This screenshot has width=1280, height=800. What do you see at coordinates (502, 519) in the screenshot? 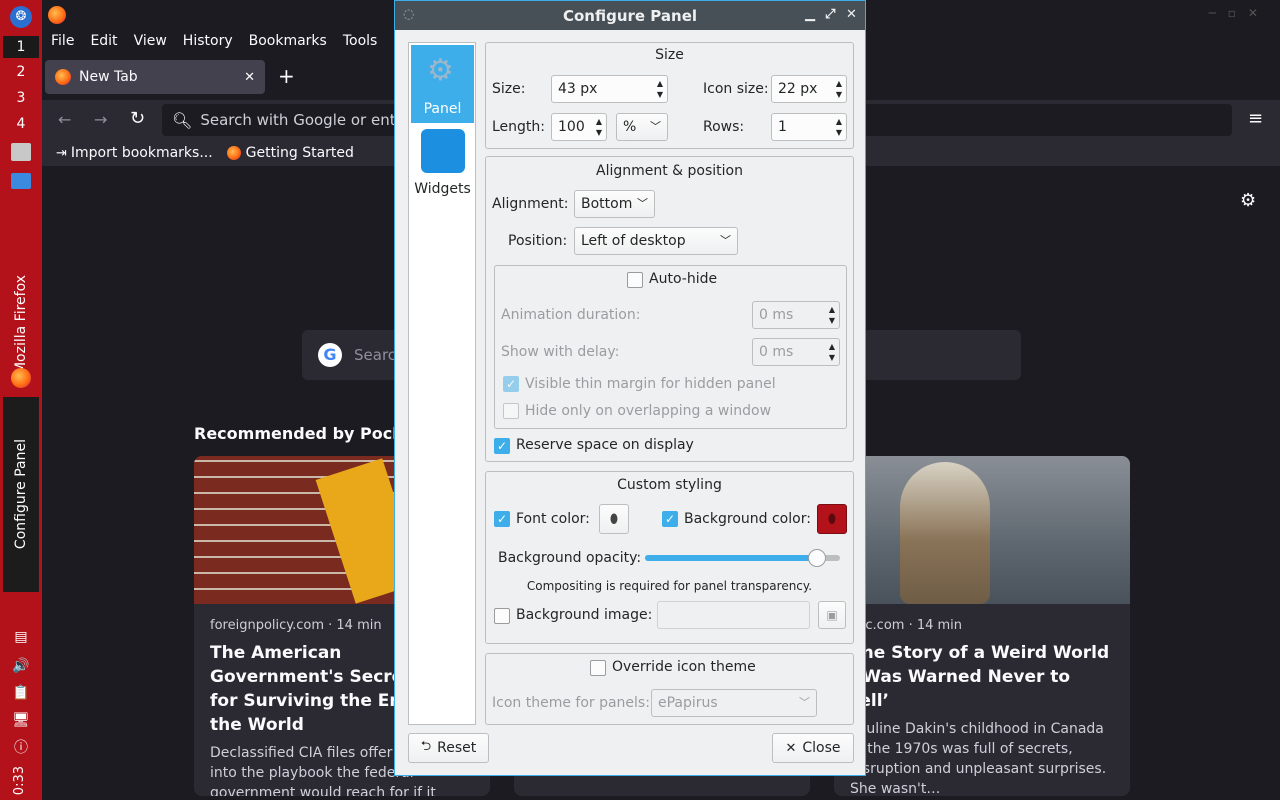
I see `font-color-checkbox: ✓` at bounding box center [502, 519].